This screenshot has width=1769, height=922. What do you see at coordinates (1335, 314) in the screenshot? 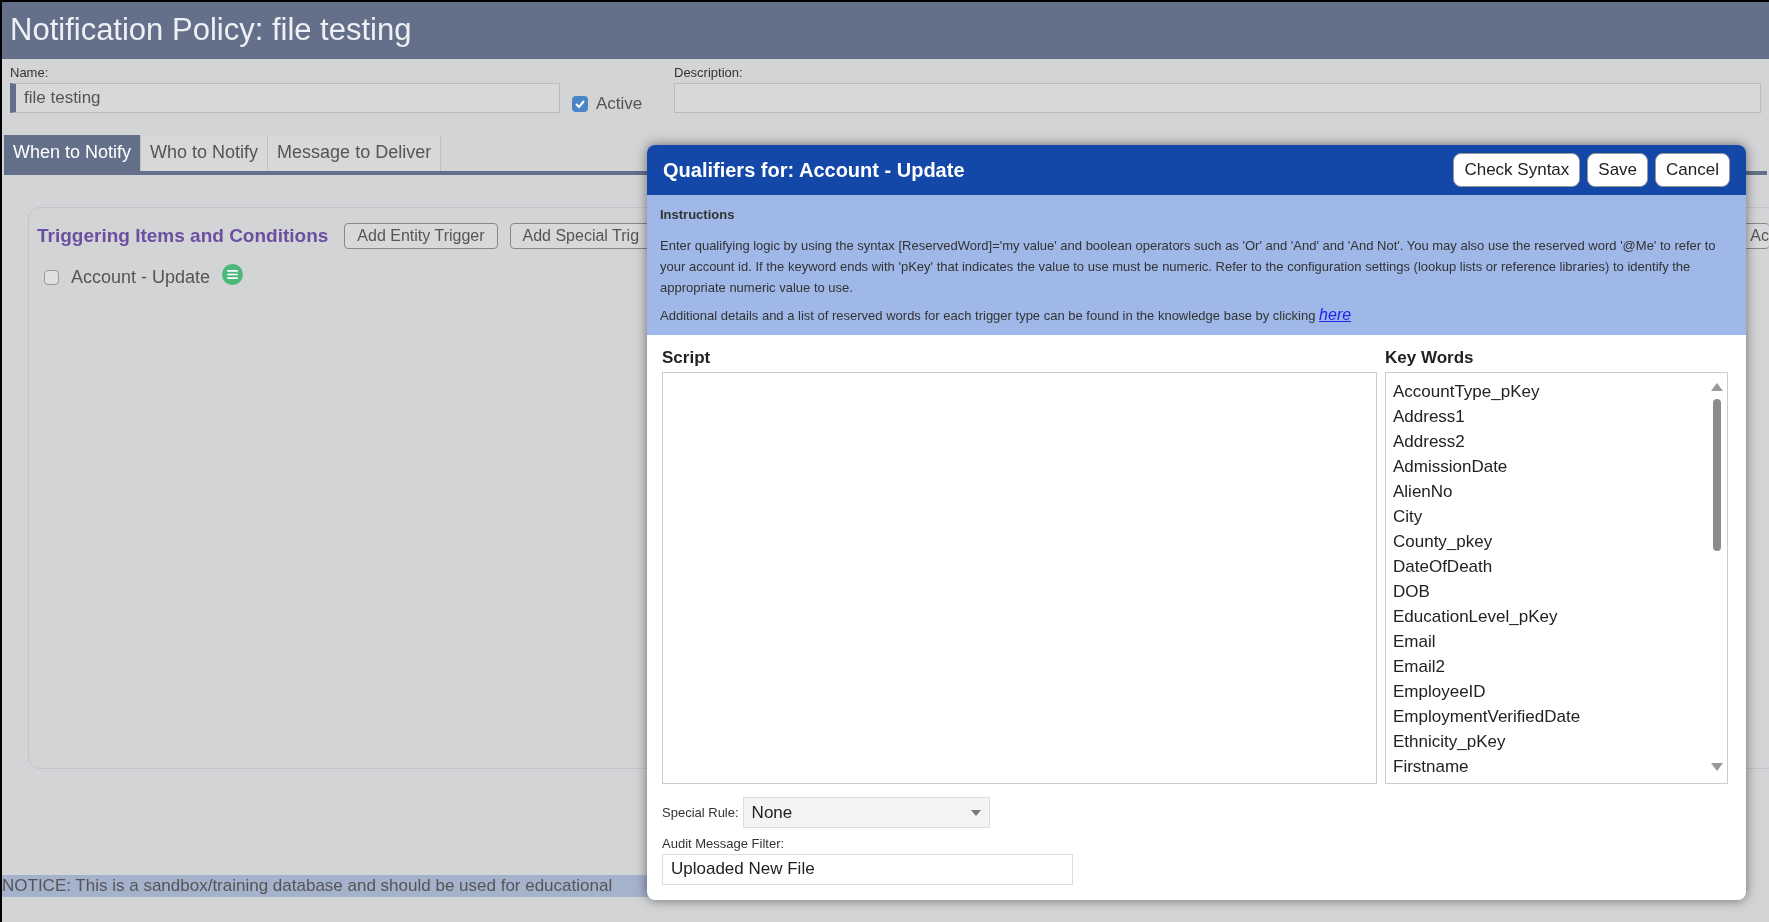
I see `here-link: here` at bounding box center [1335, 314].